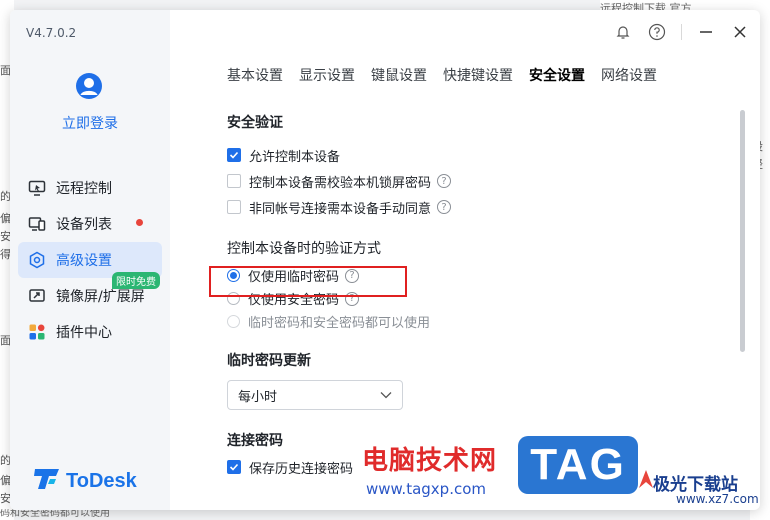 The height and width of the screenshot is (520, 770). I want to click on sidebar-item-label: 远程控制, so click(84, 189).